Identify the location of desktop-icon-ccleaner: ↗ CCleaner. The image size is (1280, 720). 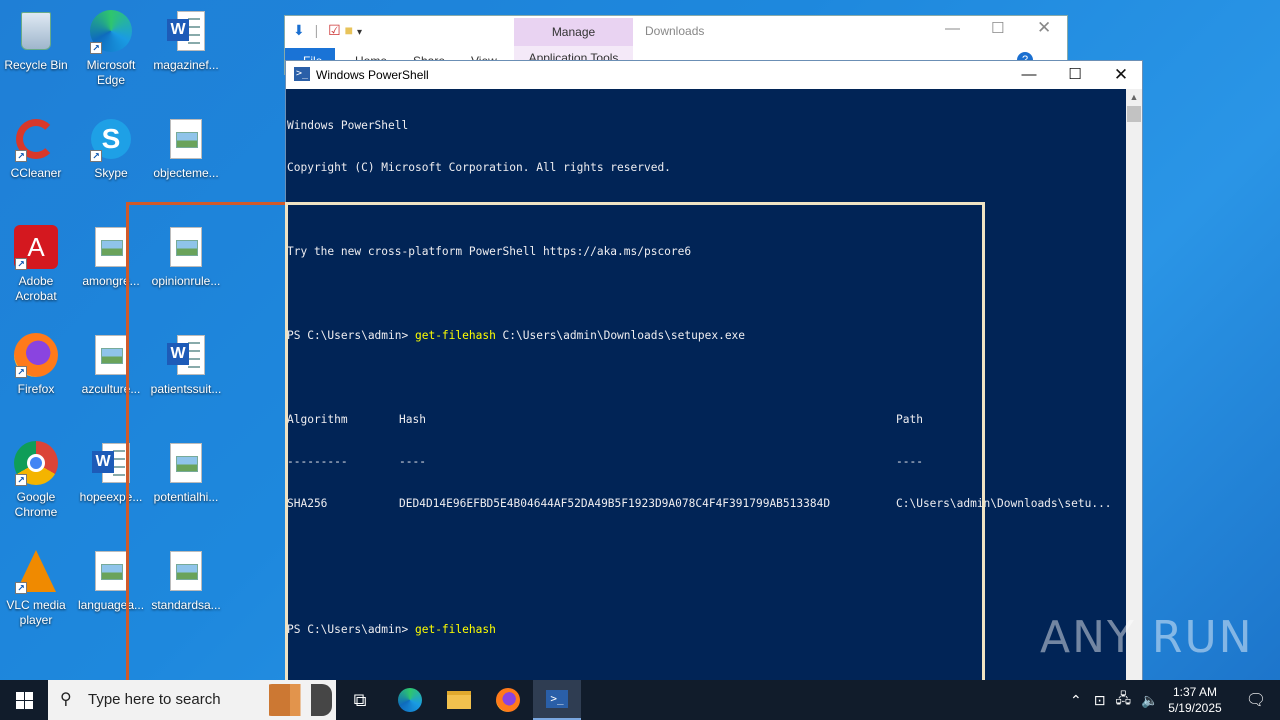
(36, 148).